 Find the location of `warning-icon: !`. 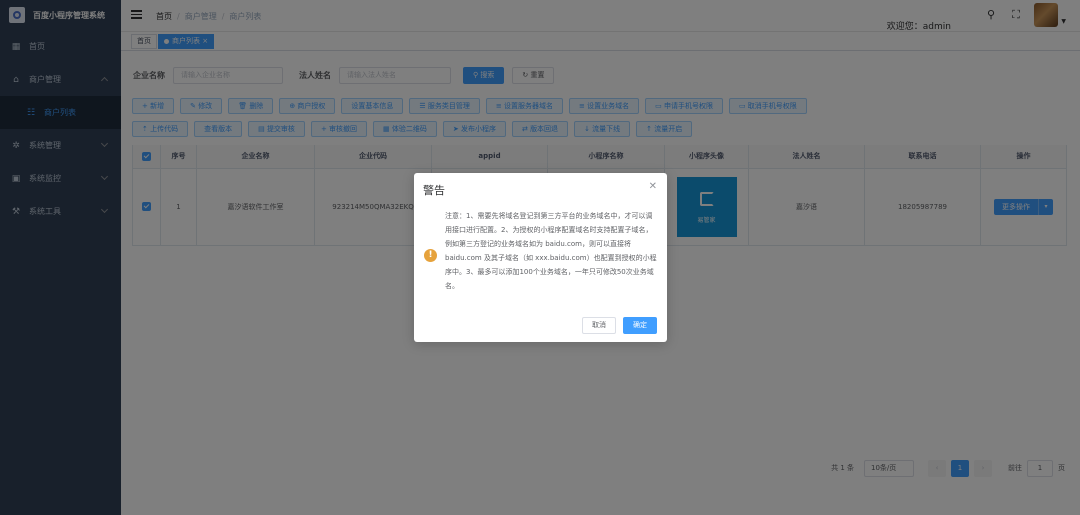

warning-icon: ! is located at coordinates (430, 255).